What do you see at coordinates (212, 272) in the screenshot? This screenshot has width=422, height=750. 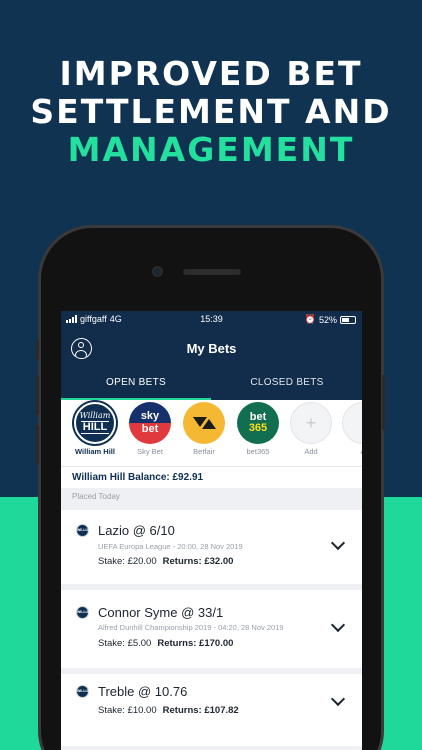 I see `earpiece-speaker` at bounding box center [212, 272].